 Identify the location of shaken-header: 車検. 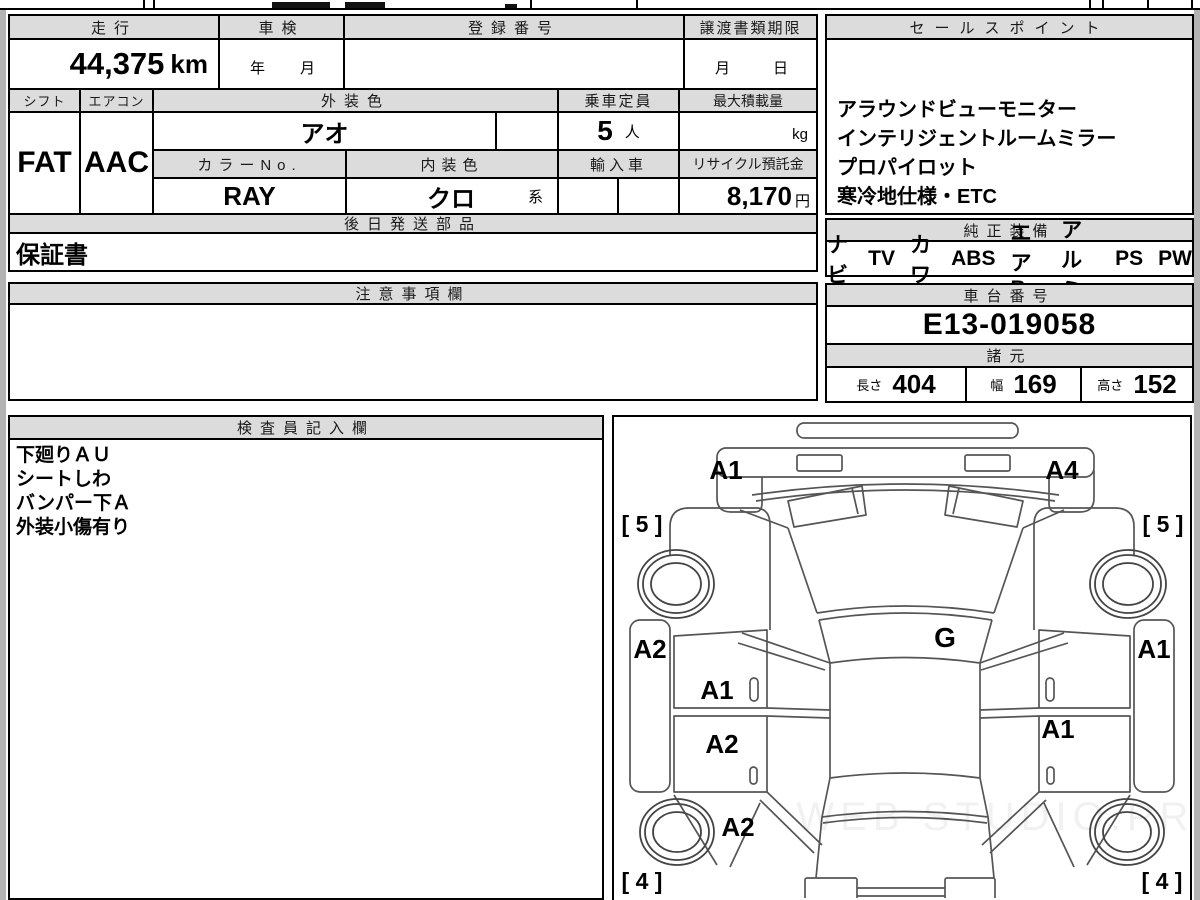
(281, 27).